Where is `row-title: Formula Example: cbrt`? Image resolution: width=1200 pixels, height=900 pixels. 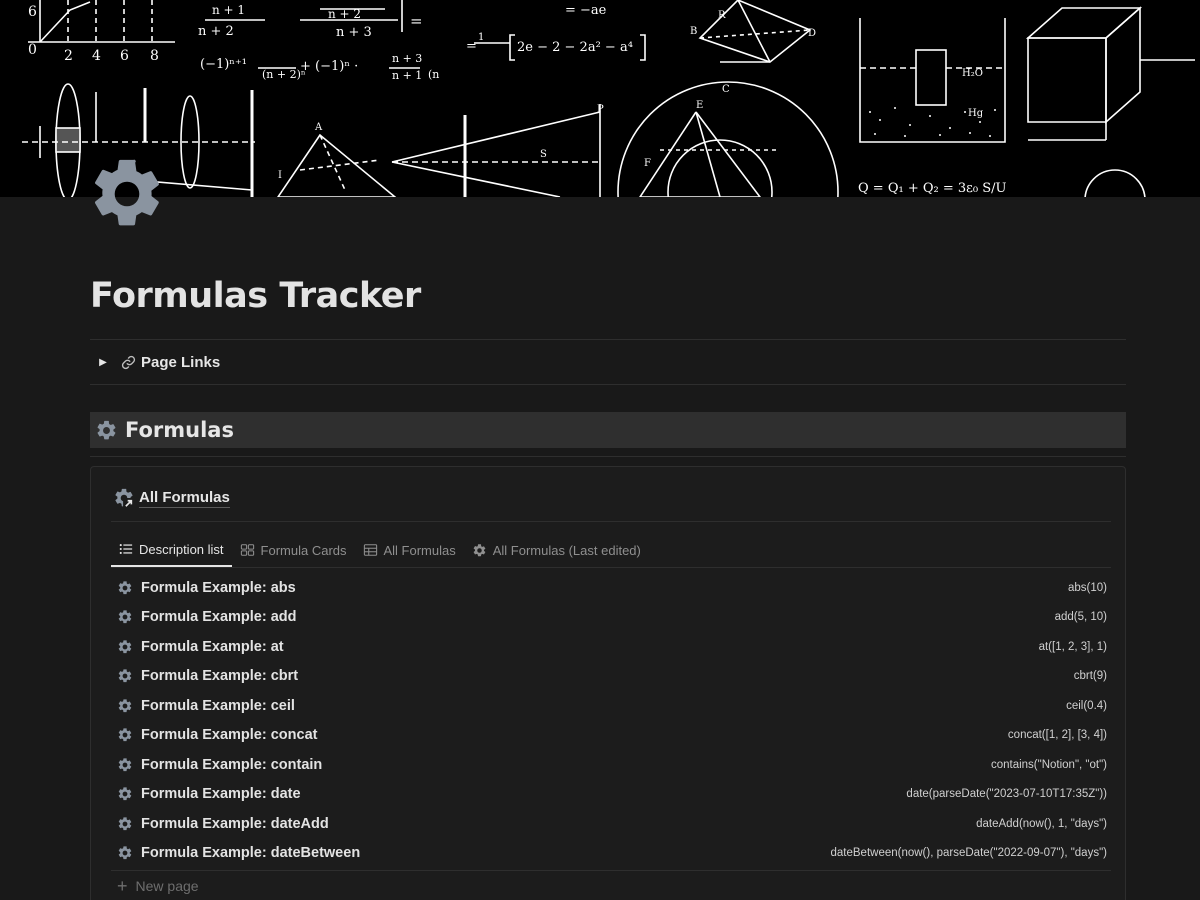
row-title: Formula Example: cbrt is located at coordinates (220, 676).